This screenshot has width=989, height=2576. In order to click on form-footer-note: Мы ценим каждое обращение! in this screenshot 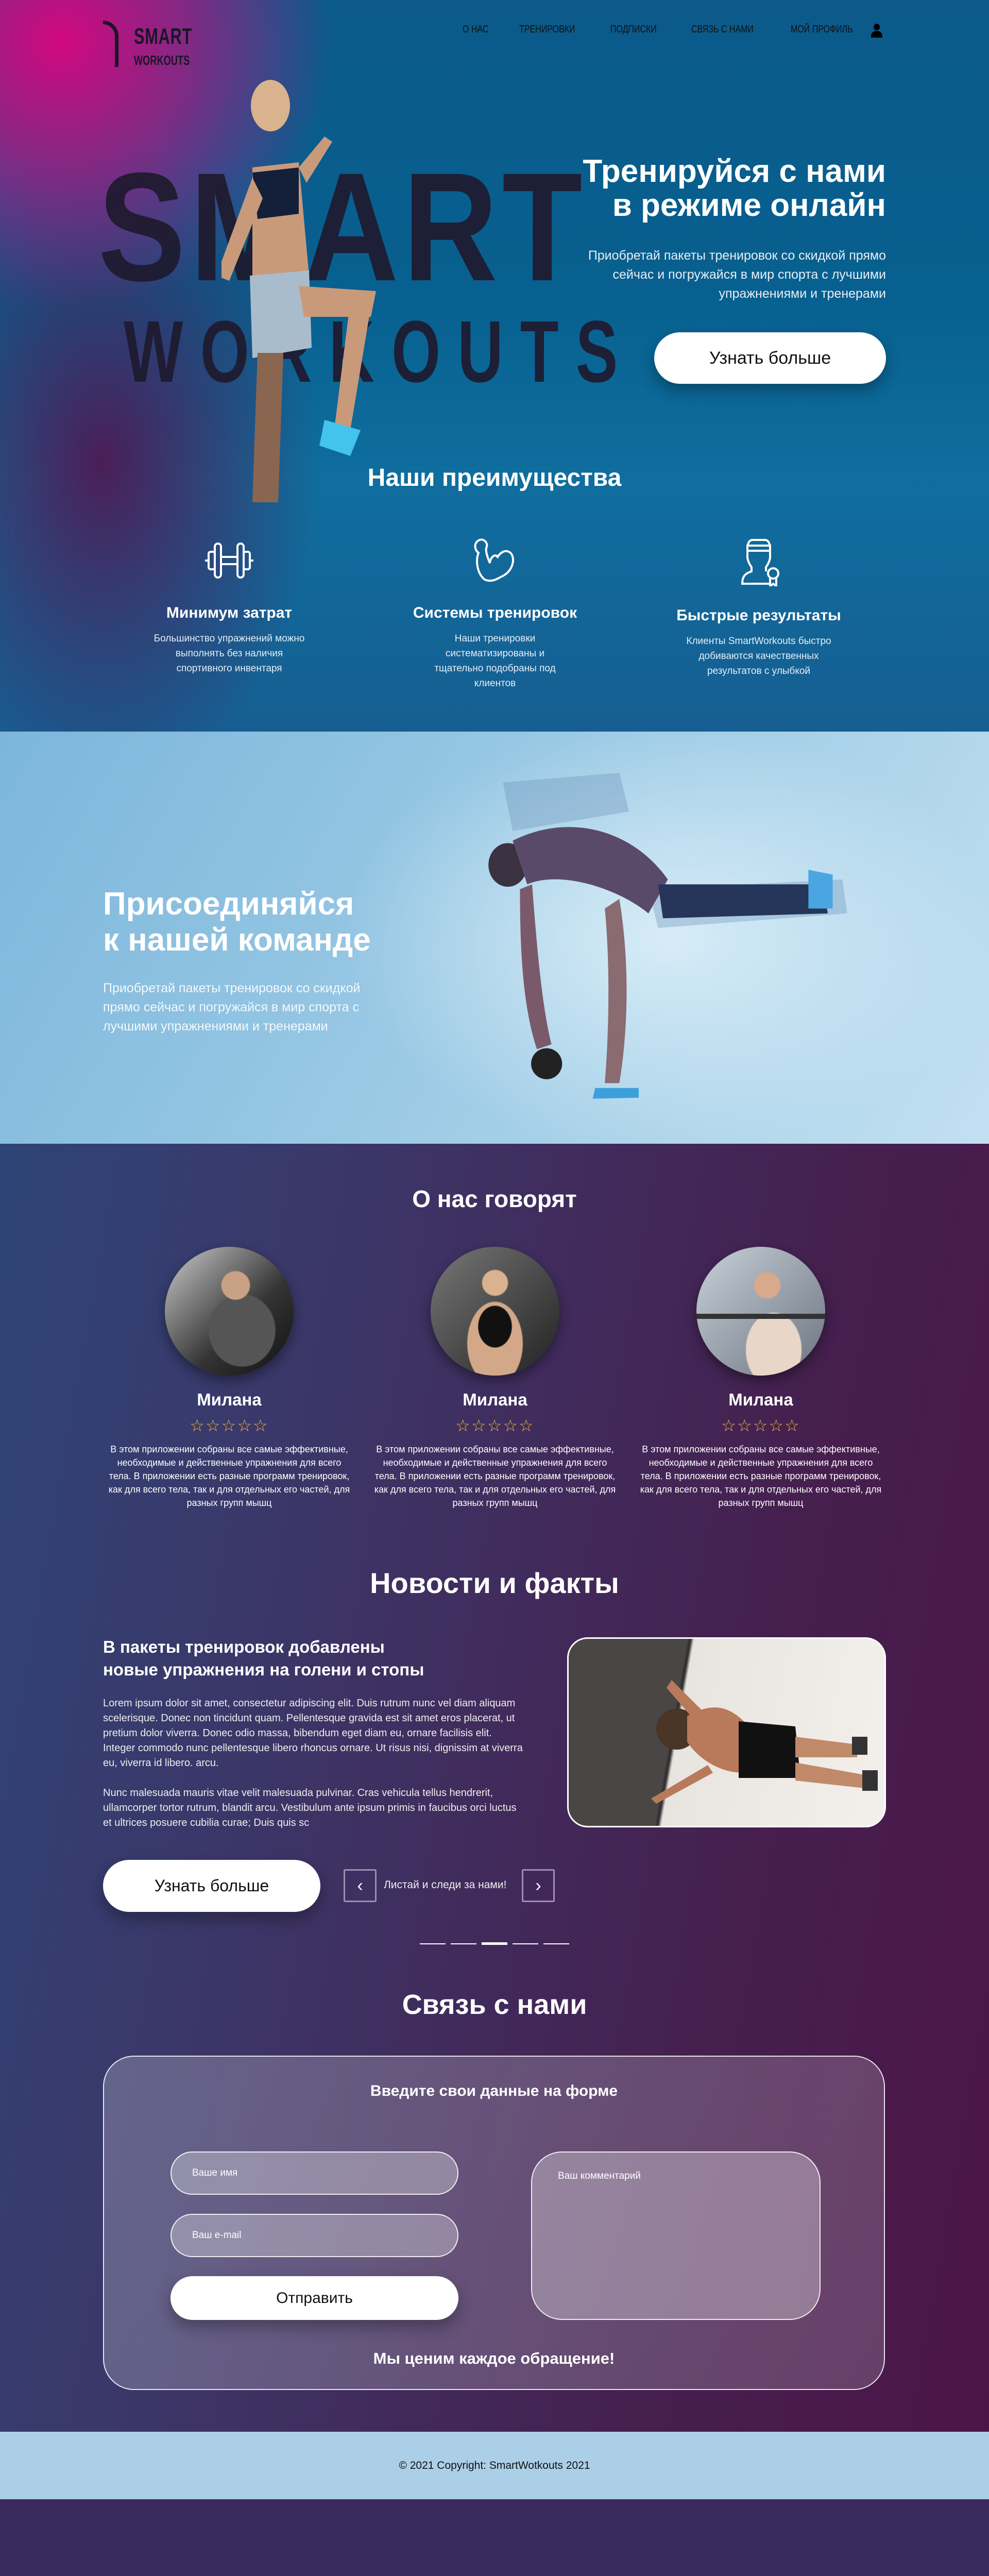, I will do `click(494, 2358)`.